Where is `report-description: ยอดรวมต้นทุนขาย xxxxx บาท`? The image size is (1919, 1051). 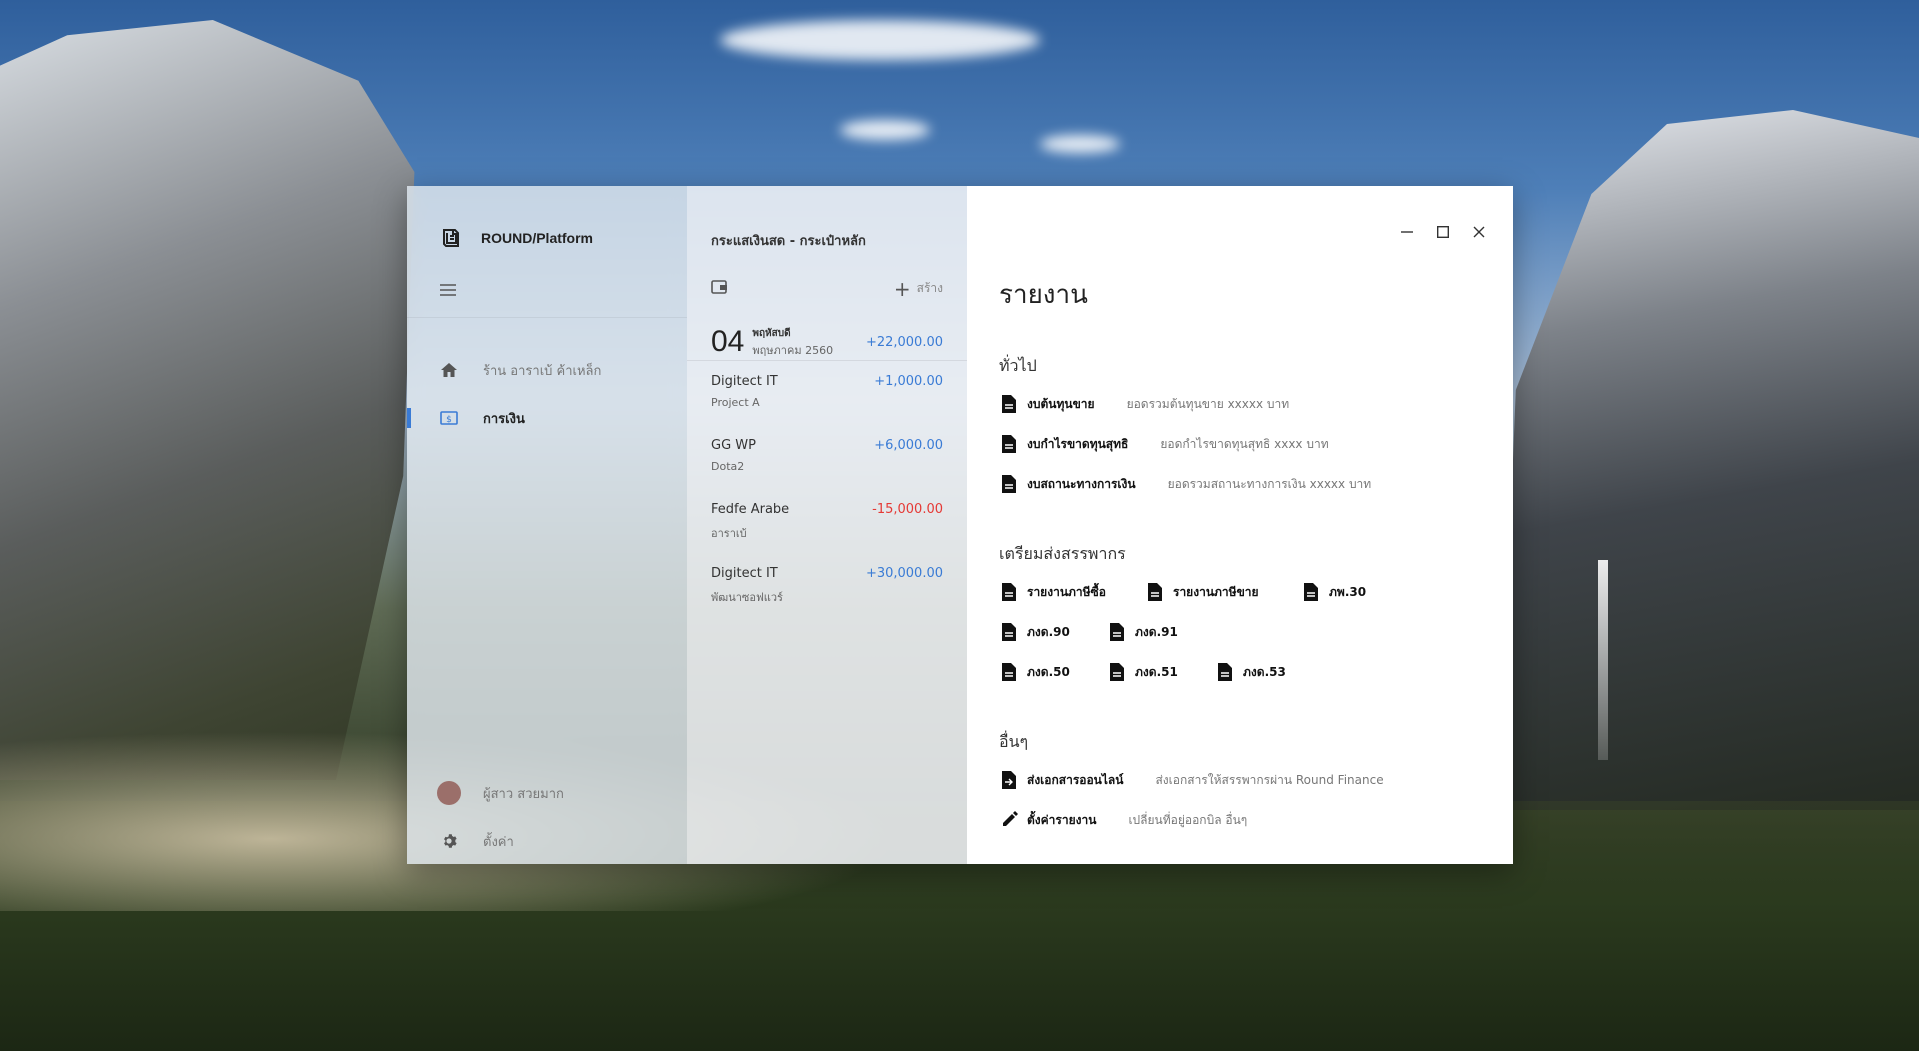
report-description: ยอดรวมต้นทุนขาย xxxxx บาท is located at coordinates (1208, 403).